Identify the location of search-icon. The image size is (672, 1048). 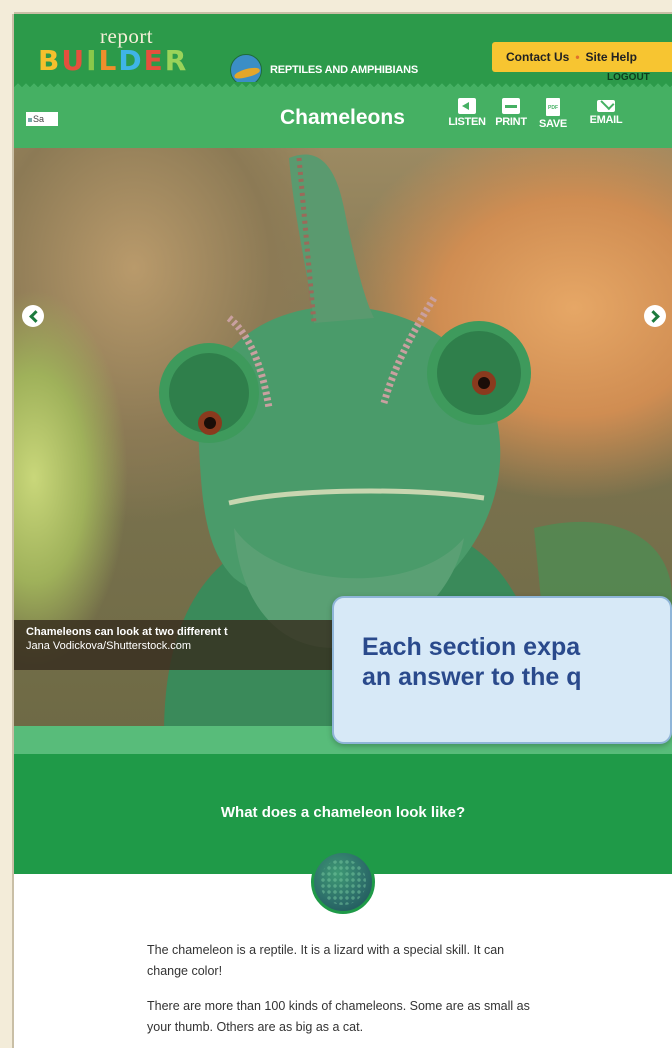
(30, 119).